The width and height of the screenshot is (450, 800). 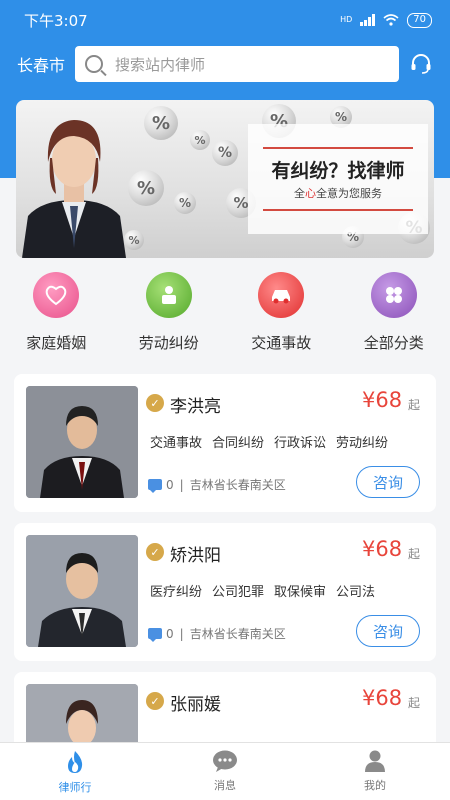 I want to click on worker-icon, so click(x=168, y=295).